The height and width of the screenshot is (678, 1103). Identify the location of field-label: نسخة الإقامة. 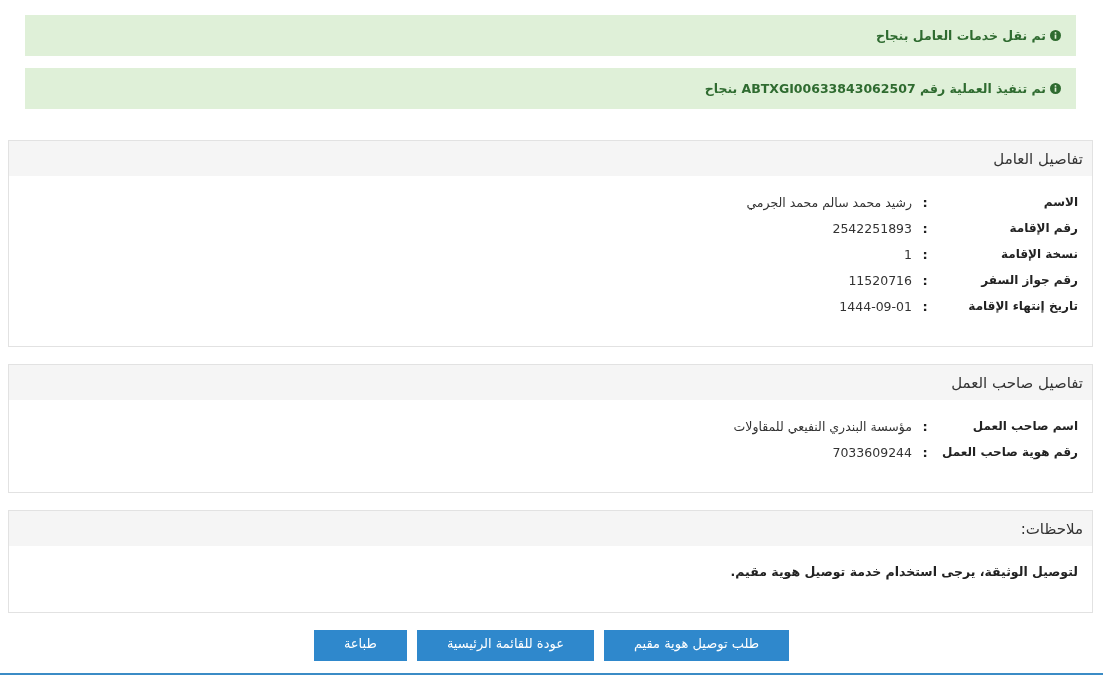
(1039, 254).